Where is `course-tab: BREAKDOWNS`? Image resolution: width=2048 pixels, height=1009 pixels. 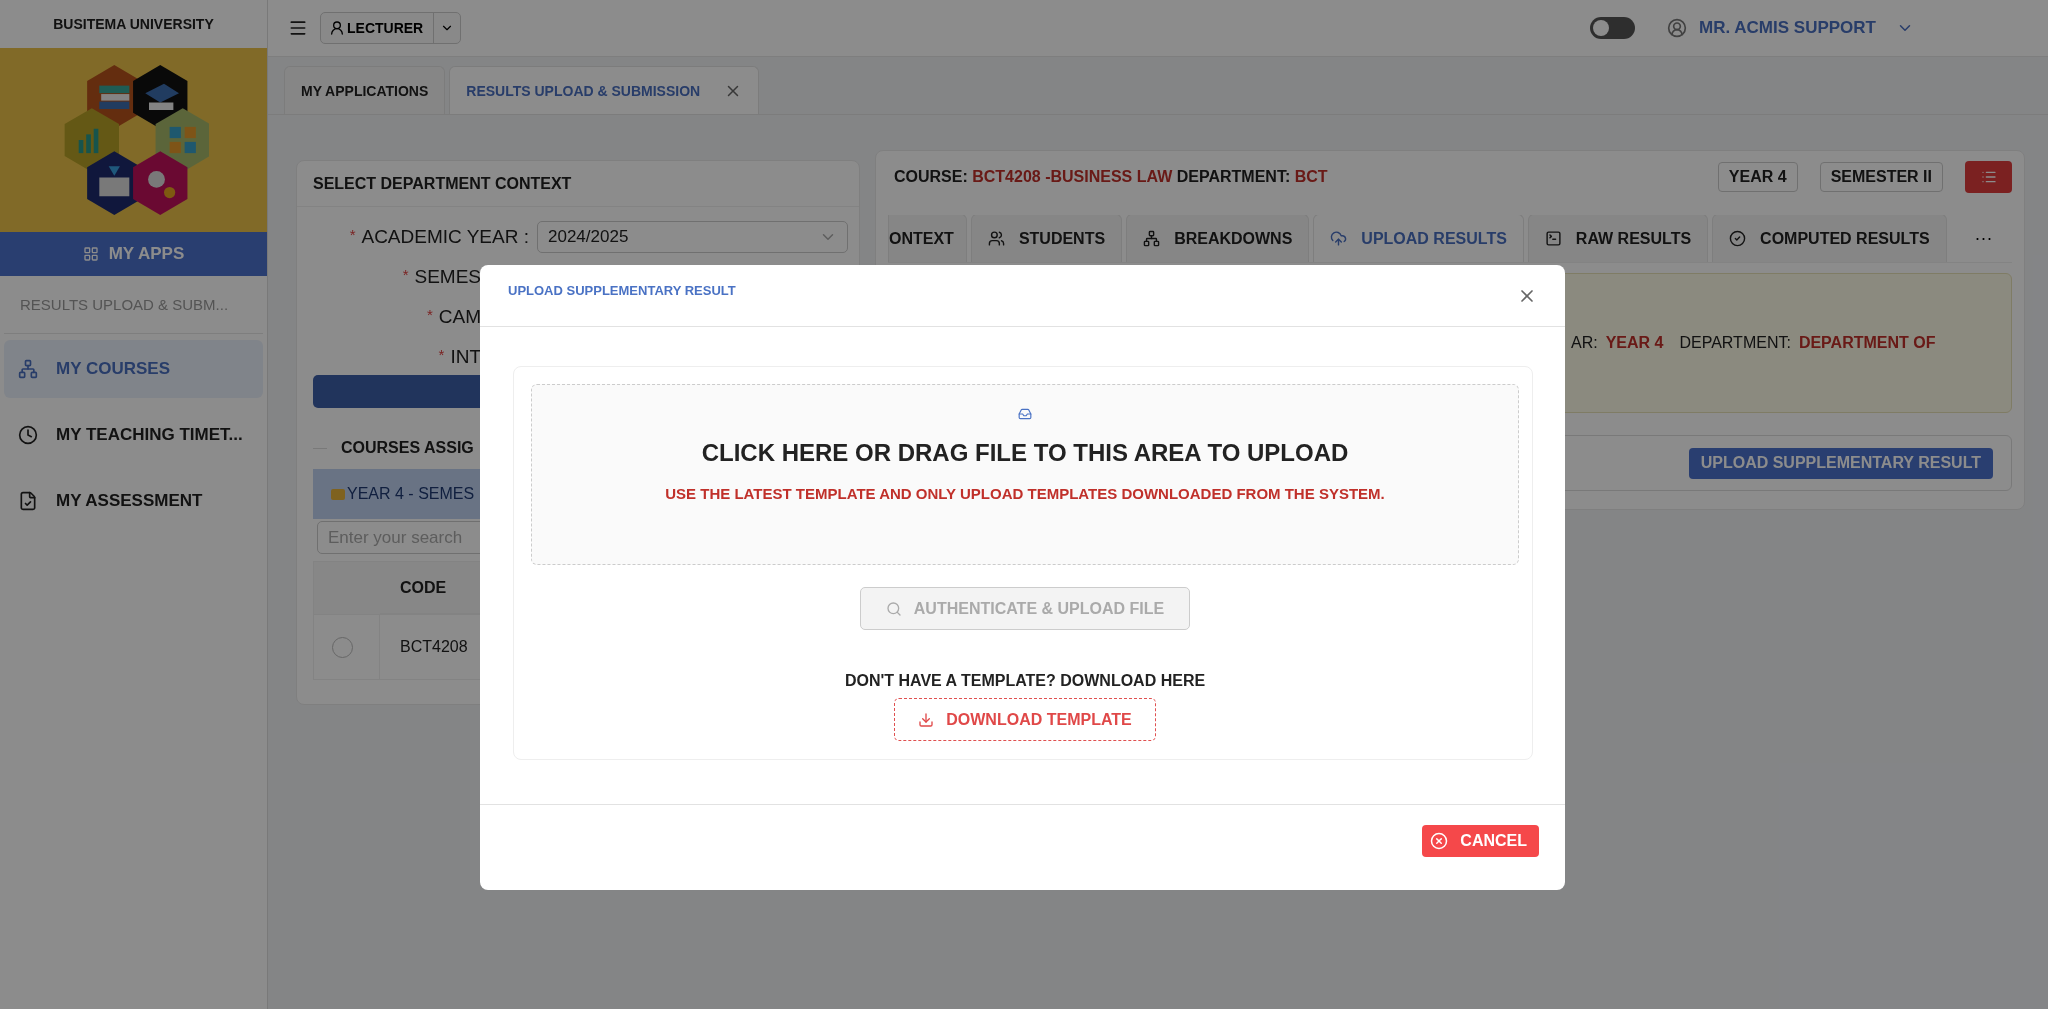 course-tab: BREAKDOWNS is located at coordinates (1218, 238).